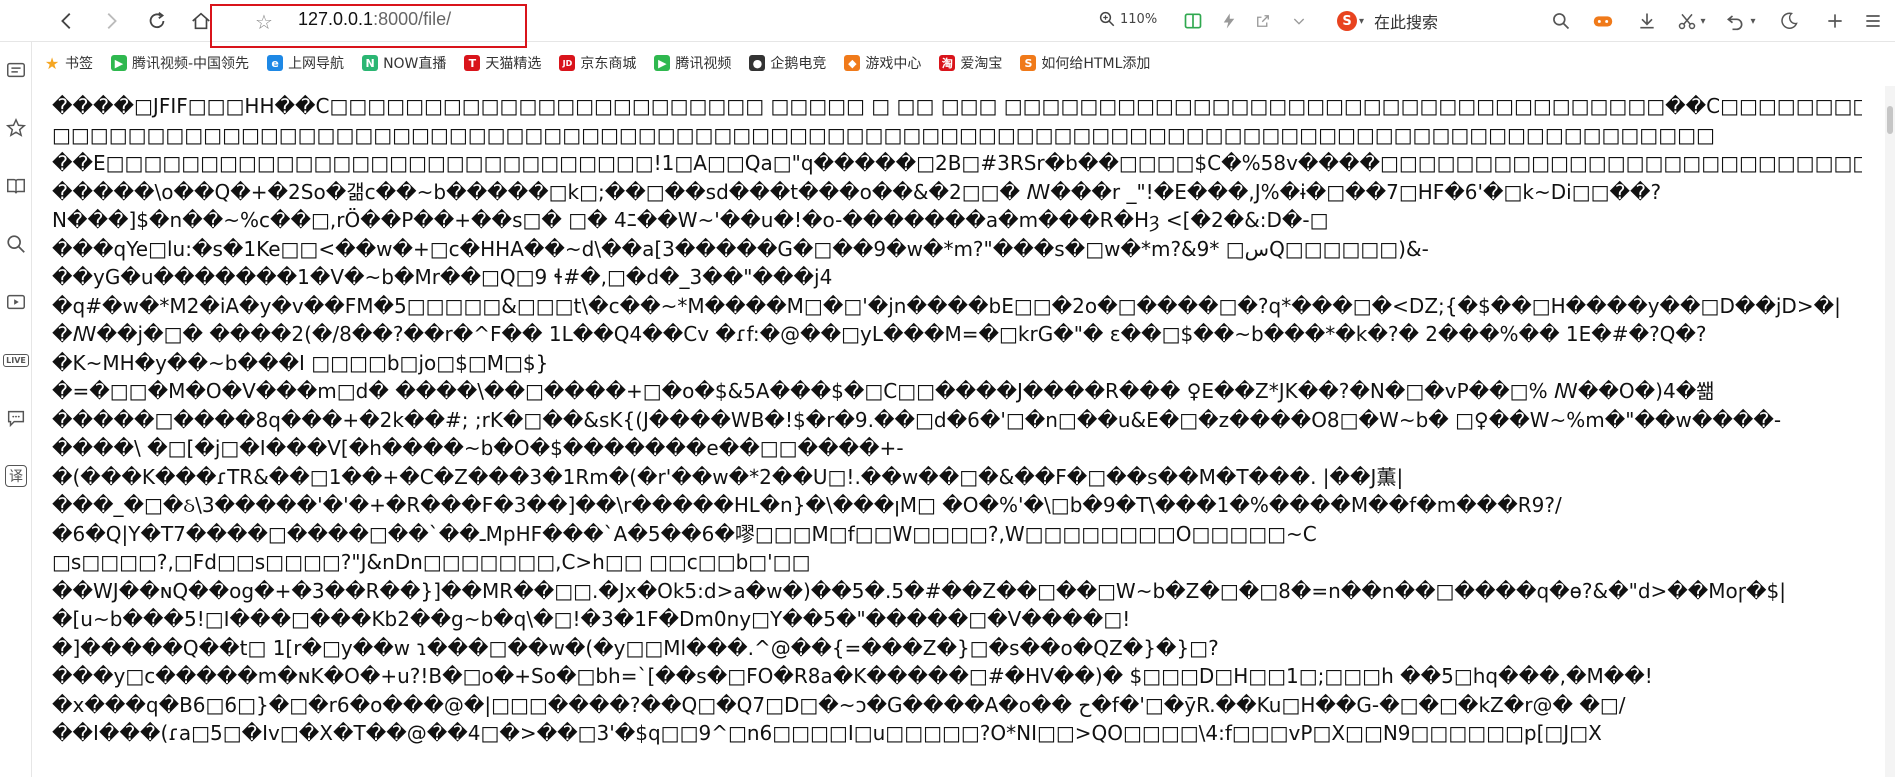  What do you see at coordinates (1139, 19) in the screenshot?
I see `zoom-level: 110%` at bounding box center [1139, 19].